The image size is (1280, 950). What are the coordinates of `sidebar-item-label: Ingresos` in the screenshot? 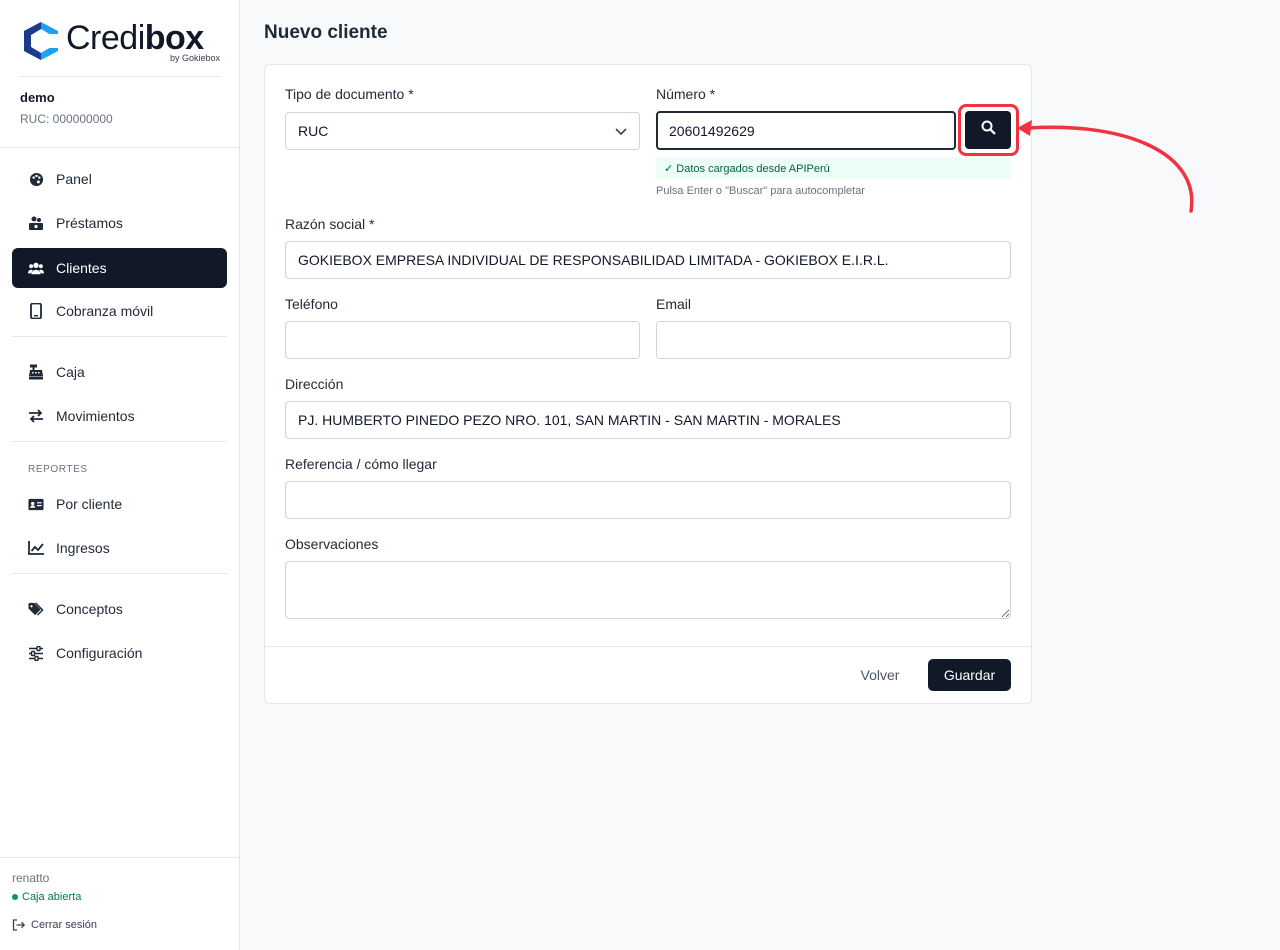 It's located at (83, 548).